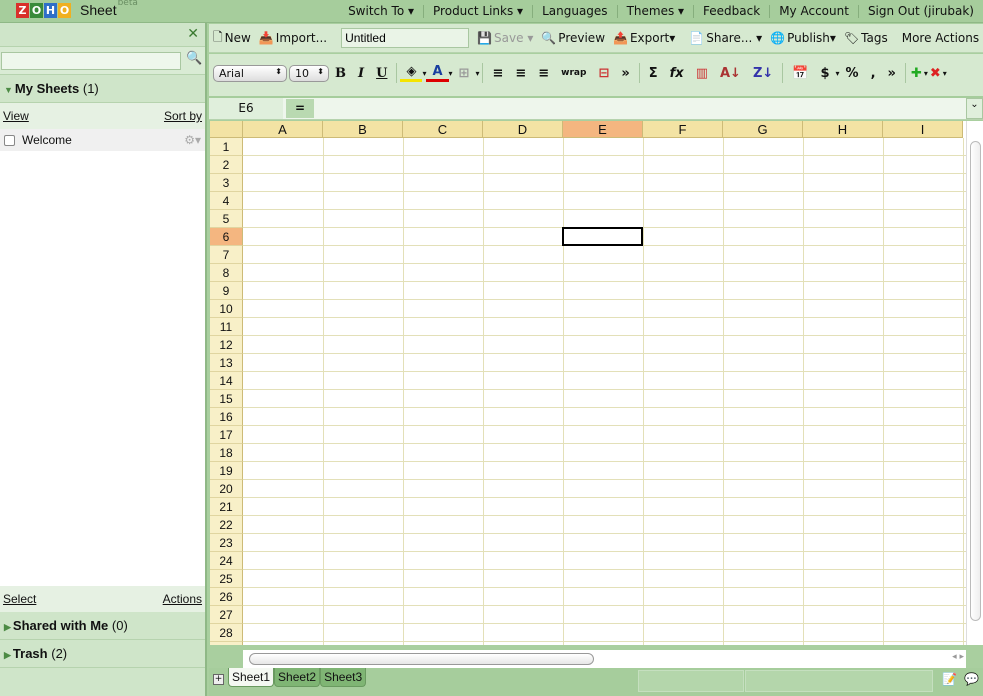  Describe the element at coordinates (725, 38) in the screenshot. I see `share-button: 📄 Share... ▾` at that location.